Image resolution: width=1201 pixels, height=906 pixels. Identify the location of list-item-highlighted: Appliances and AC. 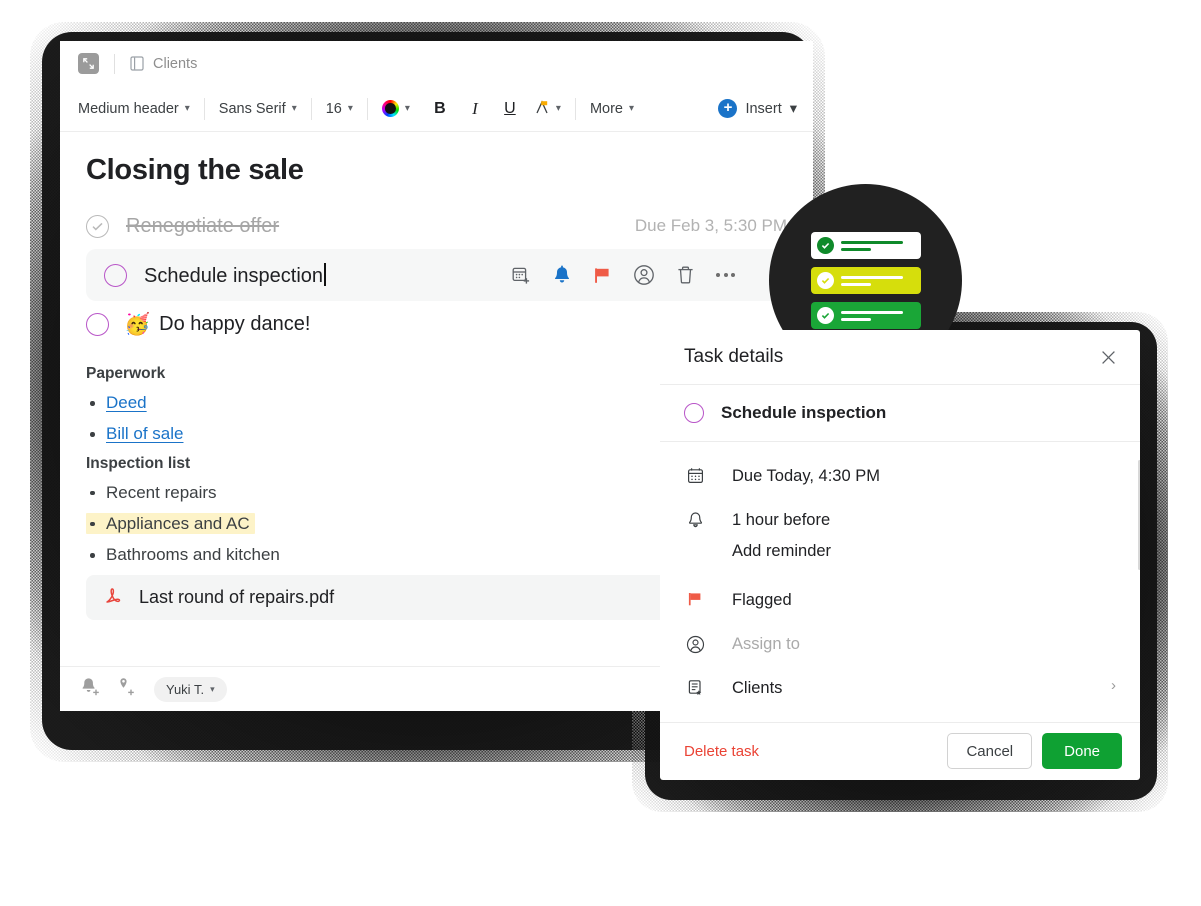
(170, 523).